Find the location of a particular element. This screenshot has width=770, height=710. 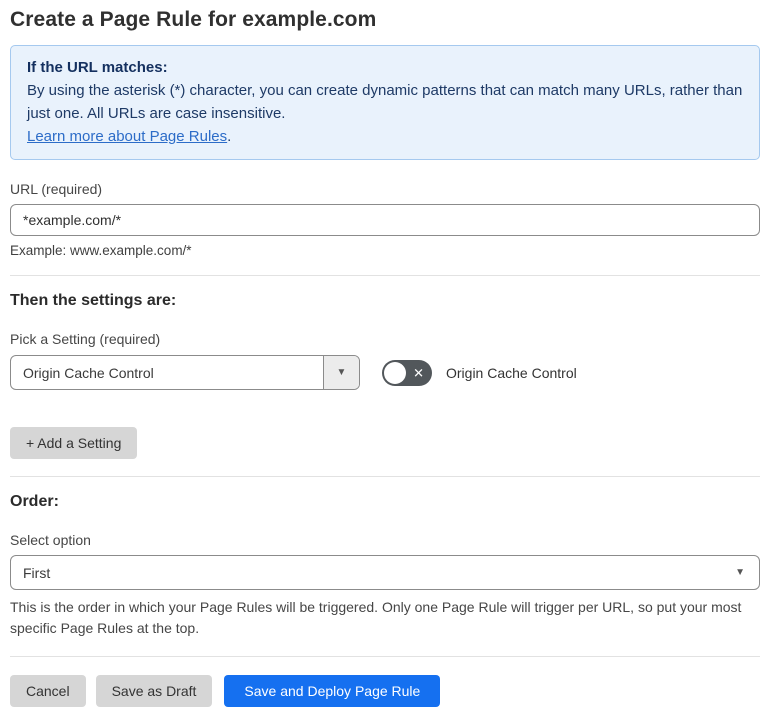

url-label: URL (required) is located at coordinates (56, 189).